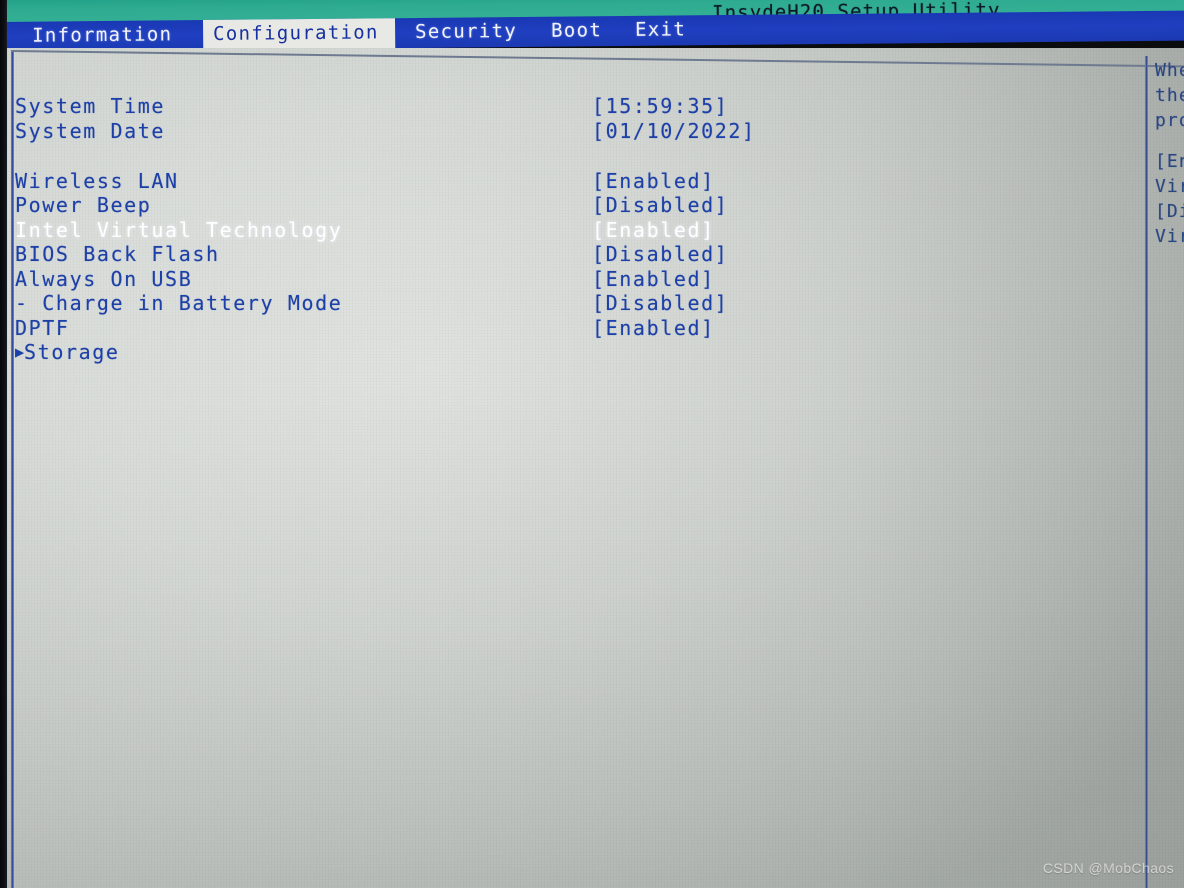 This screenshot has width=1184, height=888. I want to click on help-panel: When the prov [Ena Virt [Dis Virt, so click(1169, 153).